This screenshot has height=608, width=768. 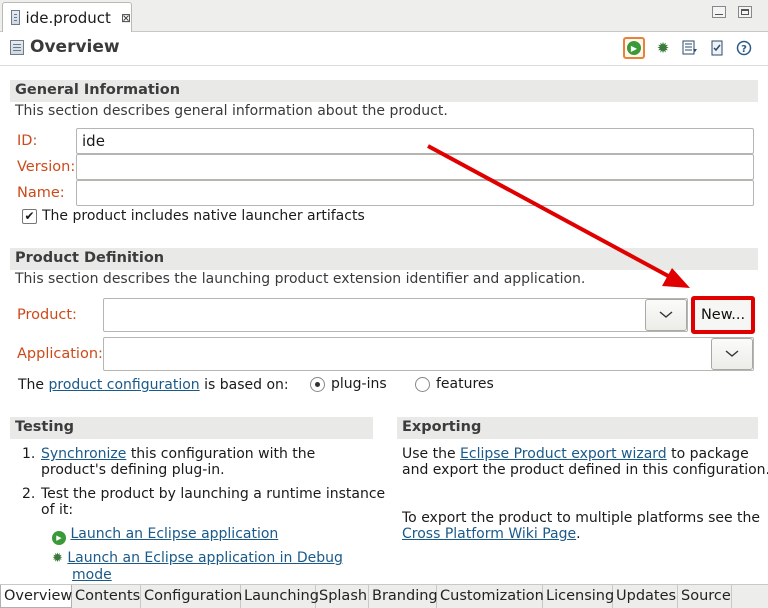 What do you see at coordinates (403, 596) in the screenshot?
I see `tab-branding: Branding` at bounding box center [403, 596].